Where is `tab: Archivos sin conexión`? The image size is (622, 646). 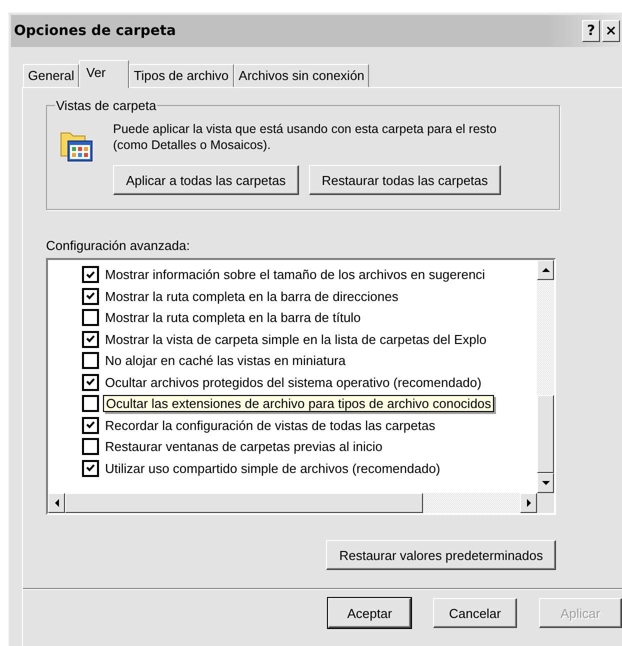 tab: Archivos sin conexión is located at coordinates (302, 75).